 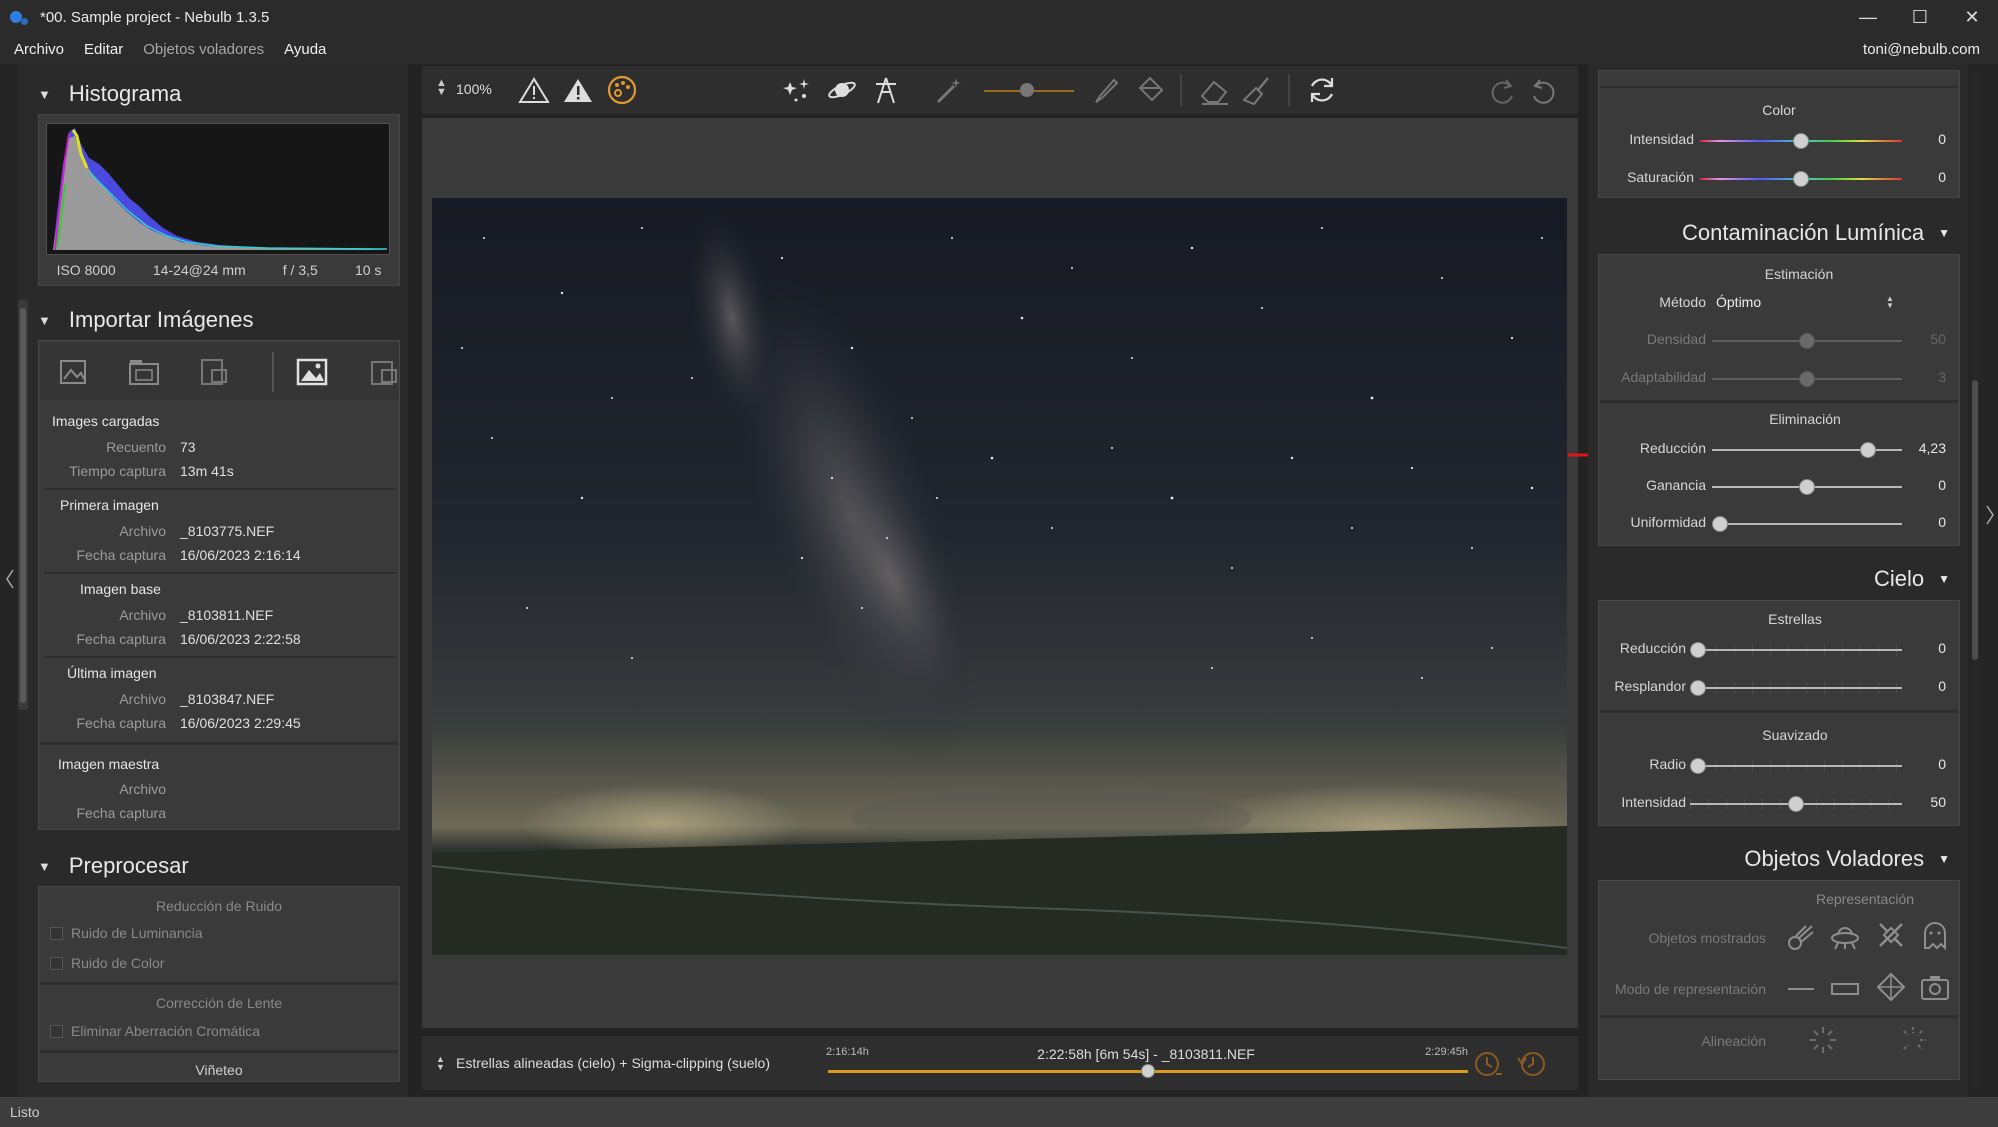 What do you see at coordinates (1532, 1064) in the screenshot?
I see `clock-history-icon` at bounding box center [1532, 1064].